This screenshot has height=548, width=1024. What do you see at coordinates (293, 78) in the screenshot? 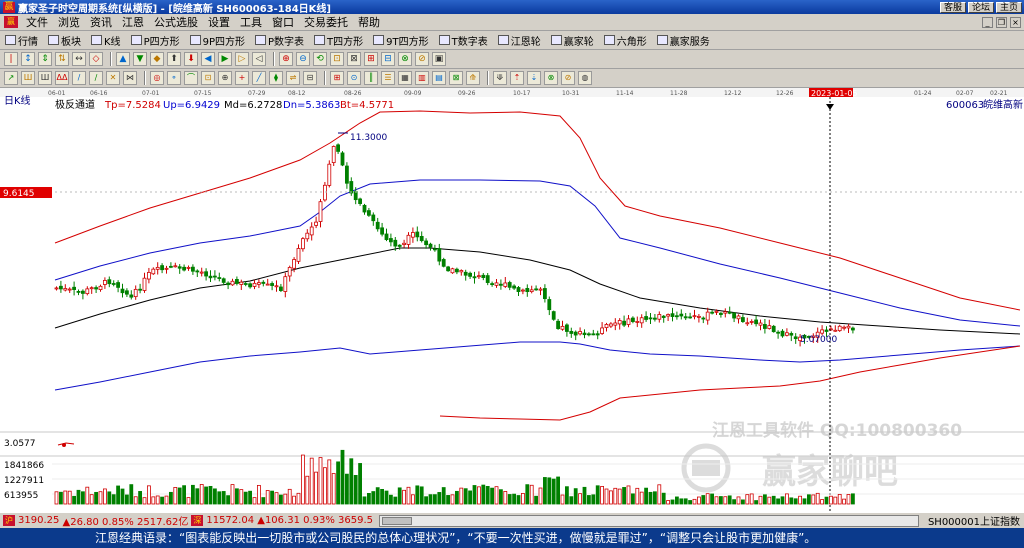
I see `analysis-tool-icon-16: ⇌` at bounding box center [293, 78].